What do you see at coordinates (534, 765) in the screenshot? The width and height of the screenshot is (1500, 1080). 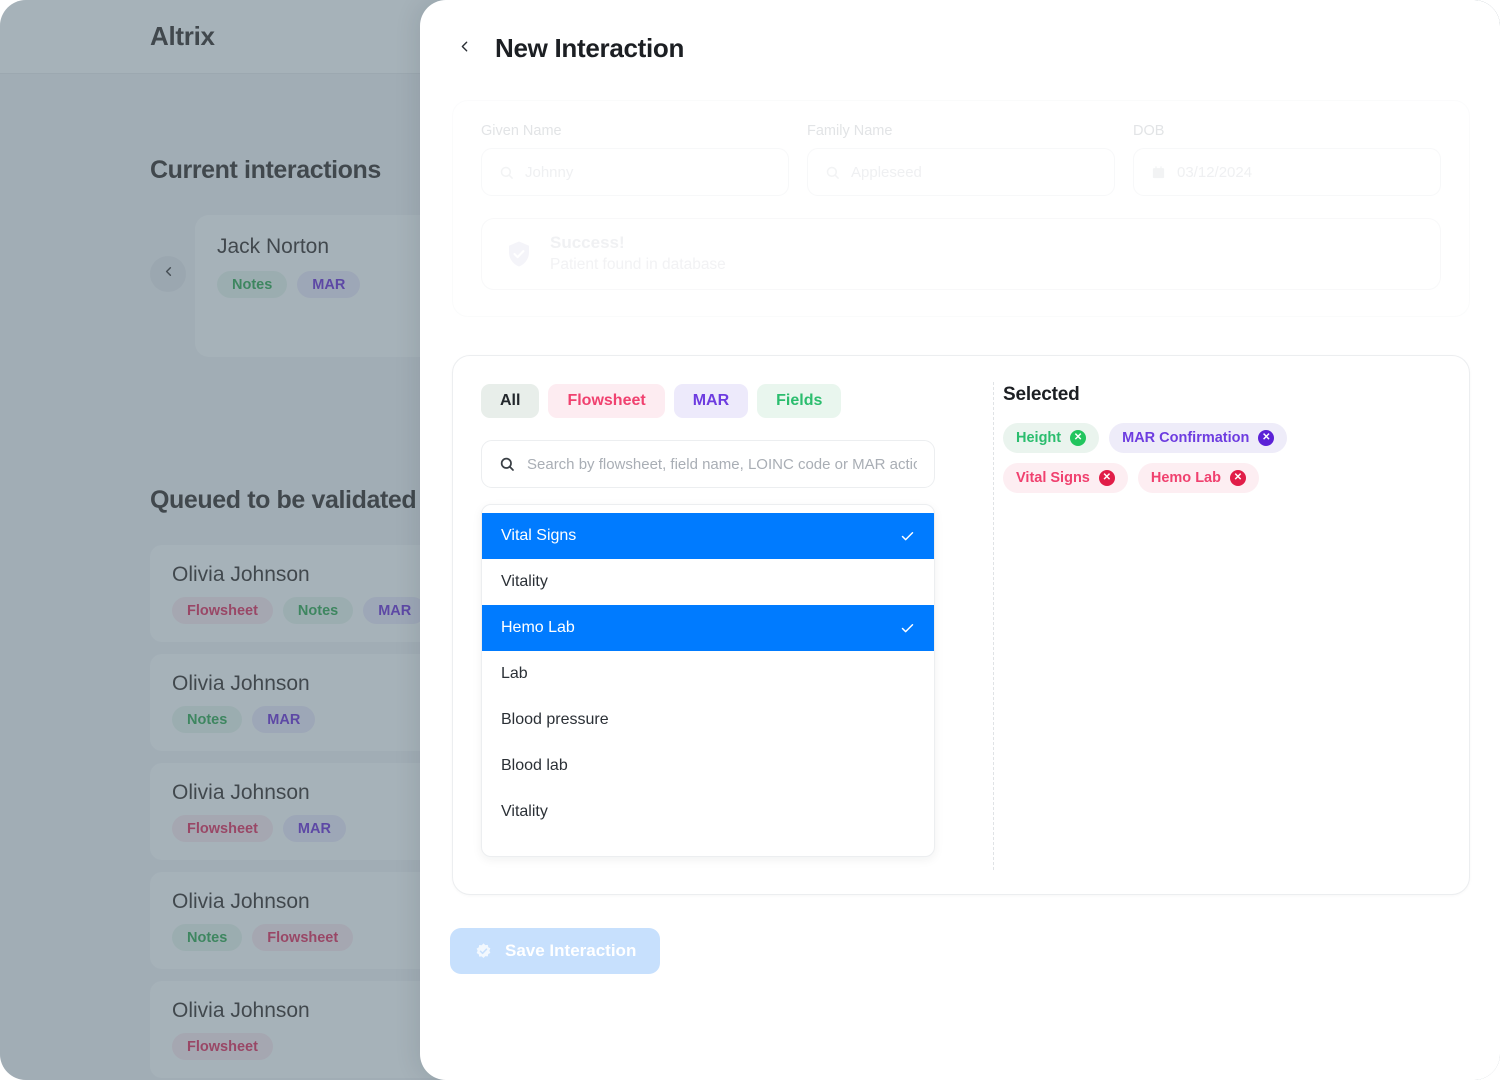 I see `dropdown-item-label: Blood lab` at bounding box center [534, 765].